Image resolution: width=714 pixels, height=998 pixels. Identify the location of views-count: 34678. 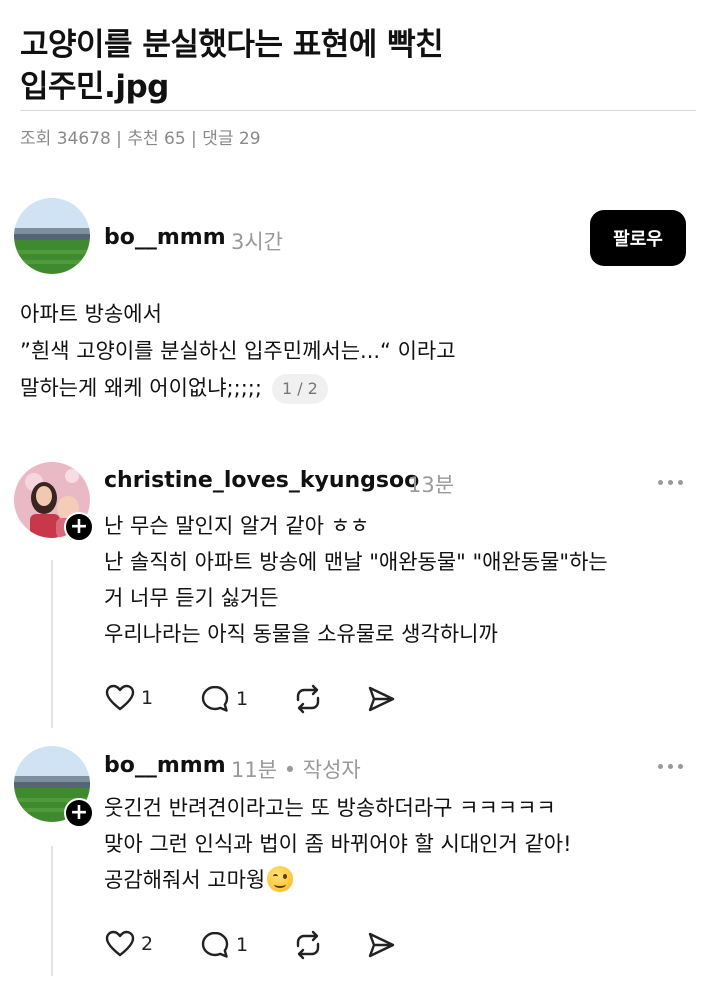
(83, 139).